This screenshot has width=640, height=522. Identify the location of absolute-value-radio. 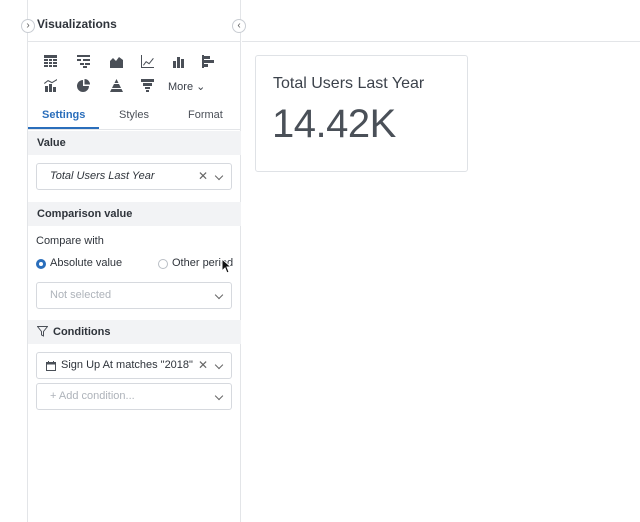
(41, 264).